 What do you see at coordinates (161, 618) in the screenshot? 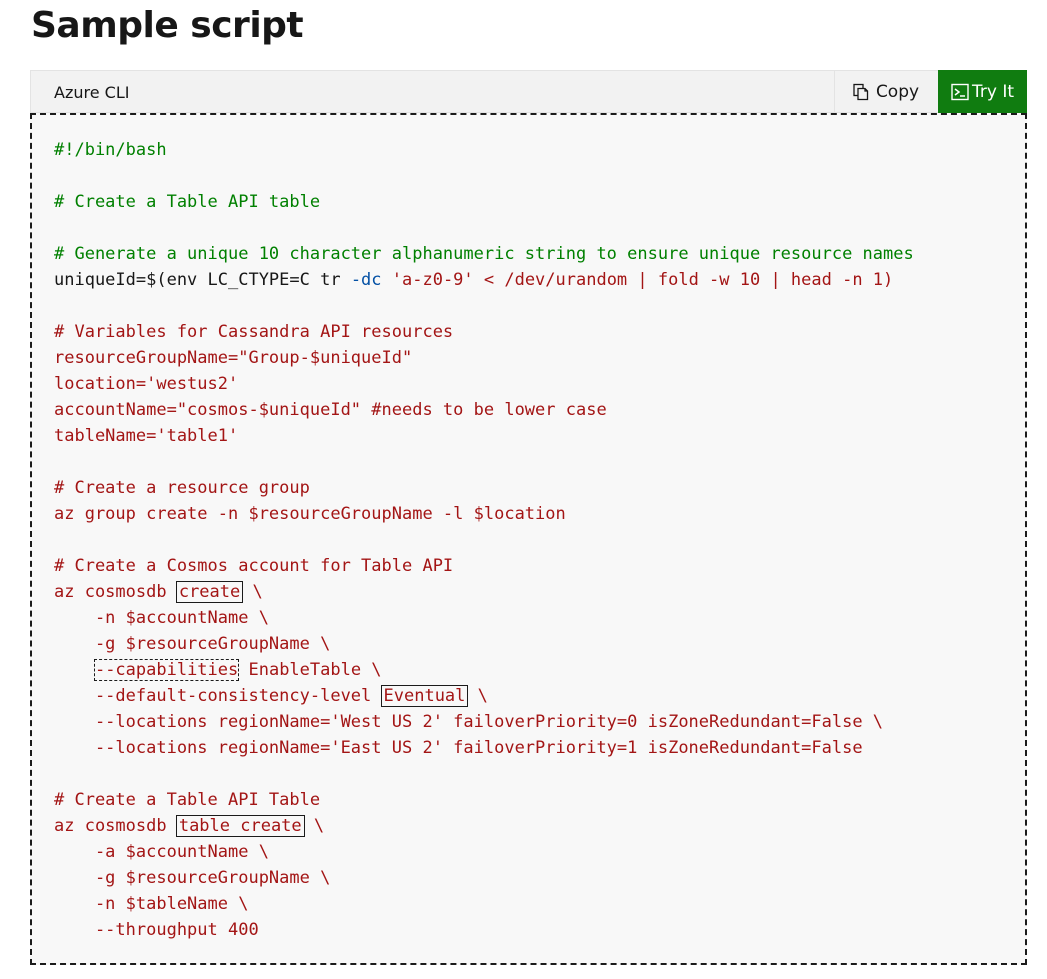
I see `code-token: -n $accountName \` at bounding box center [161, 618].